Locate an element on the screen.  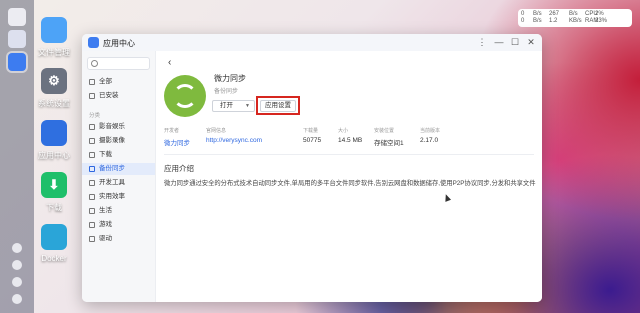
info-developer: 开发者 微力同步 is located at coordinates (177, 137).